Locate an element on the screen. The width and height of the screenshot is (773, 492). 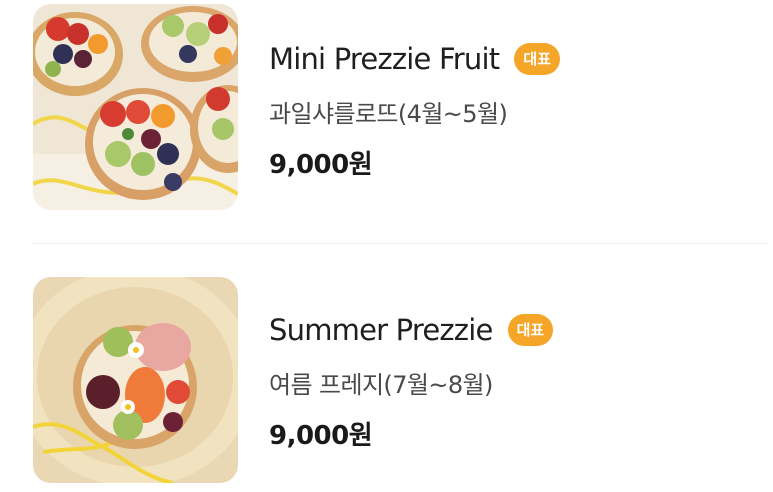
menu-item-description: 과일샤를로뜨(4월~5월) is located at coordinates (388, 114).